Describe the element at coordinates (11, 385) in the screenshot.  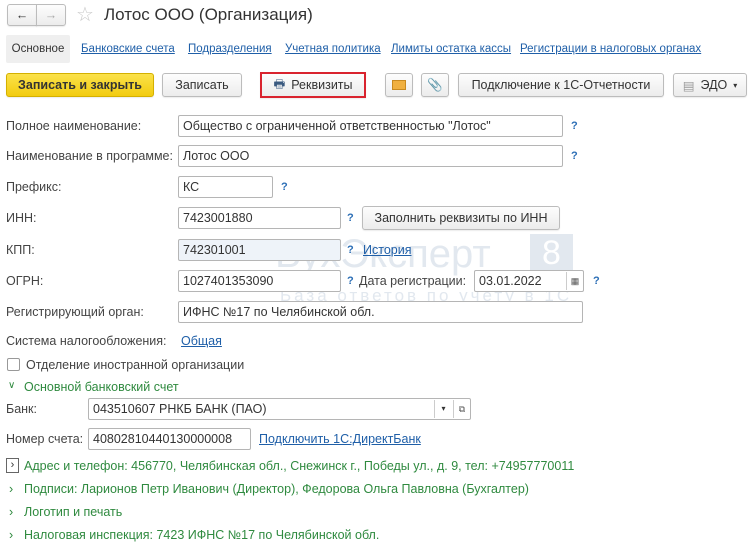
I see `chevron-down-icon: ∨` at that location.